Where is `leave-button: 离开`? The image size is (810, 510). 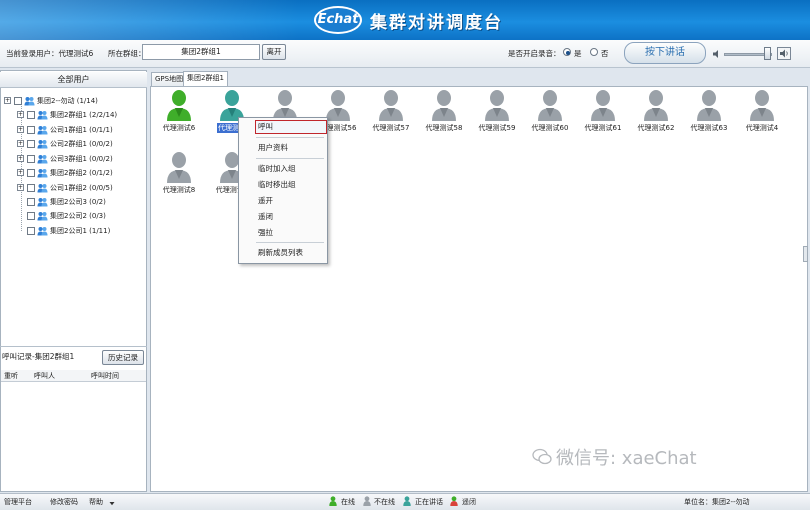 leave-button: 离开 is located at coordinates (274, 52).